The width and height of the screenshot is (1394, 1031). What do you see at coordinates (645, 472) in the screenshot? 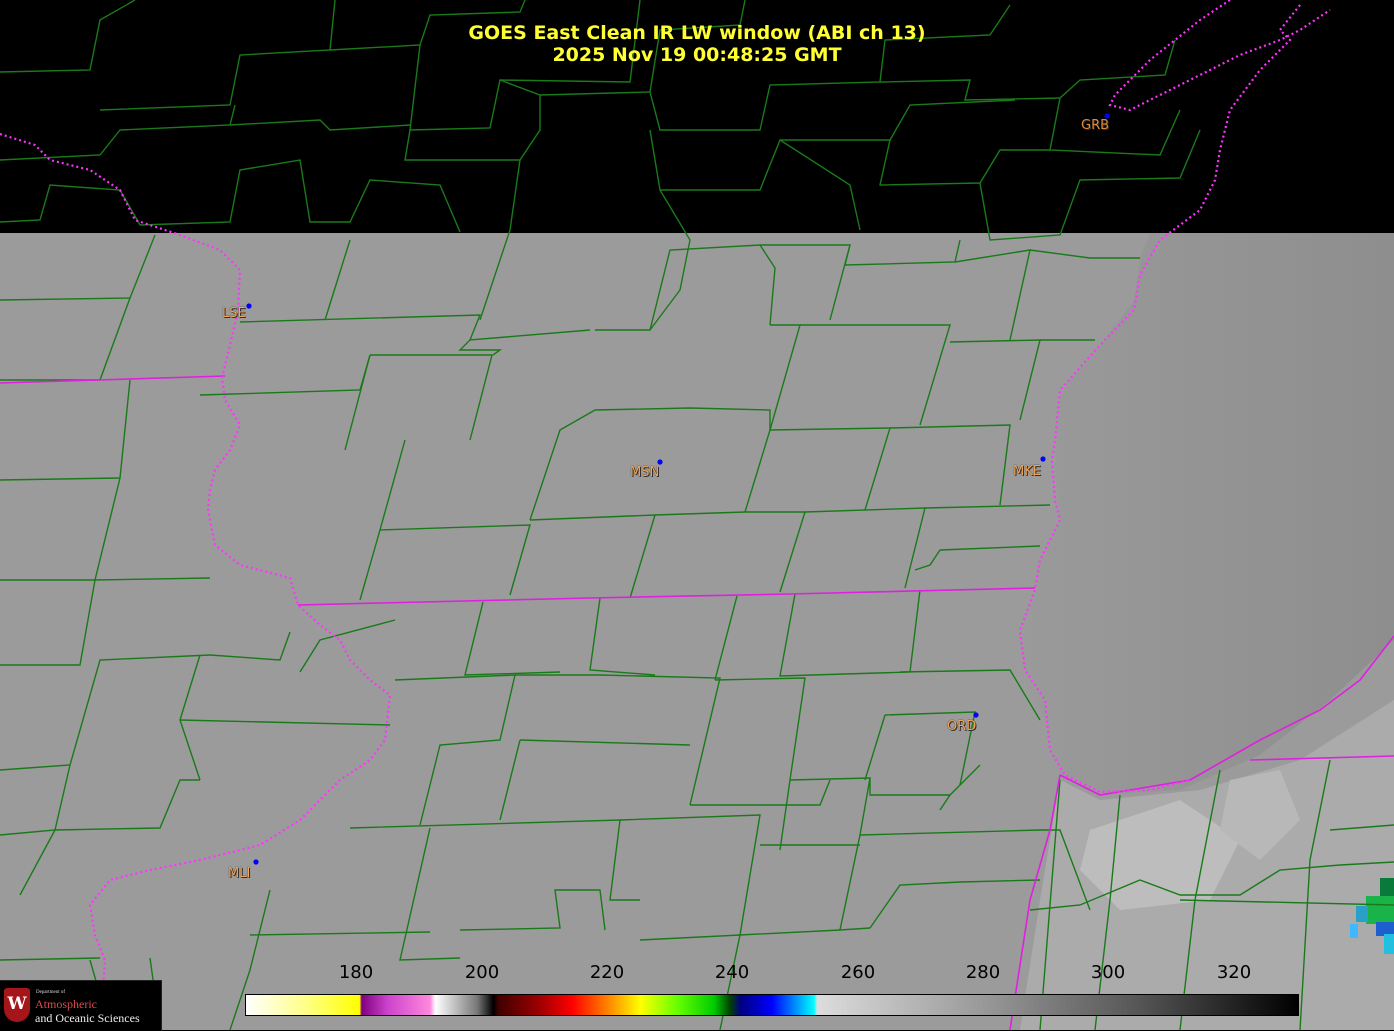
I see `station-label-msn: MSN` at bounding box center [645, 472].